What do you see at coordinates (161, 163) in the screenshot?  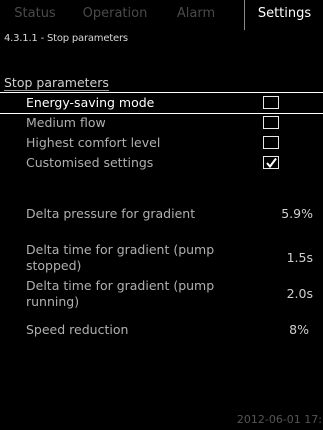 I see `option-customised-settings: Customised settings` at bounding box center [161, 163].